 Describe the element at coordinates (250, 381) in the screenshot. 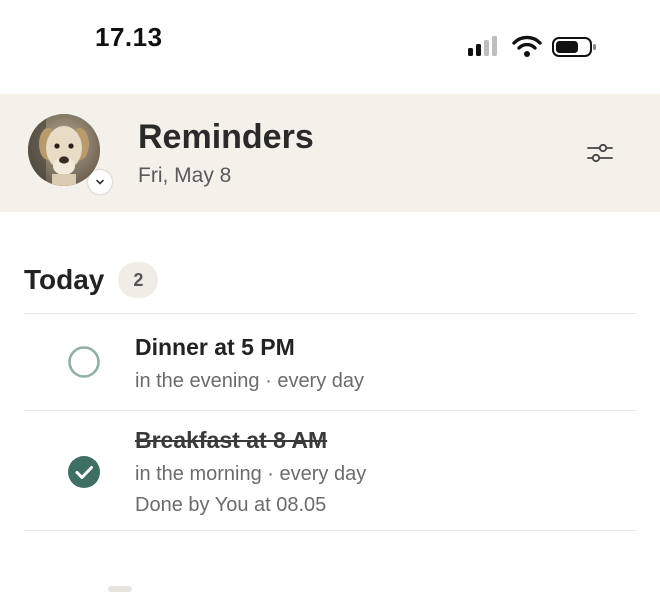

I see `reminder-schedule: in the evening · every day` at that location.